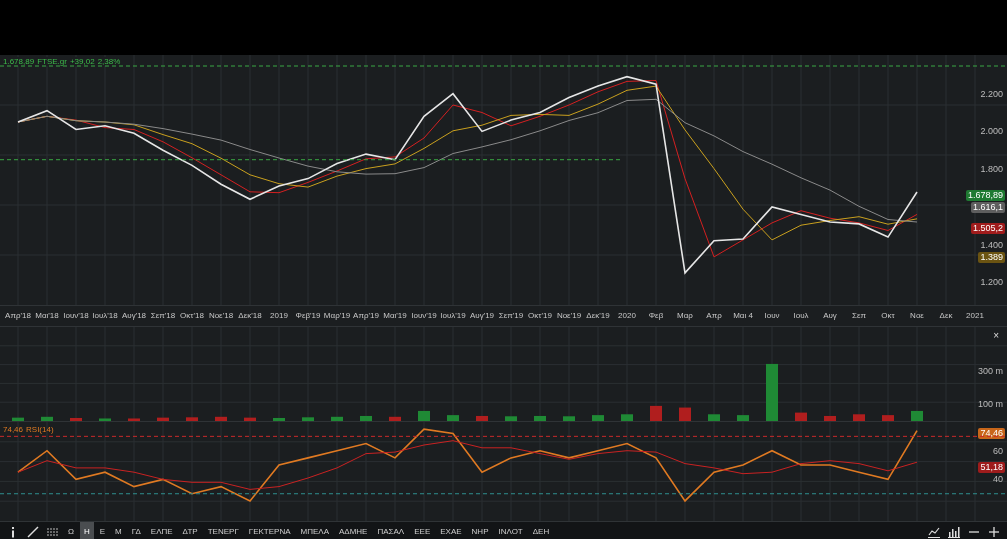  What do you see at coordinates (47, 316) in the screenshot?
I see `date-label: Μαι'18` at bounding box center [47, 316].